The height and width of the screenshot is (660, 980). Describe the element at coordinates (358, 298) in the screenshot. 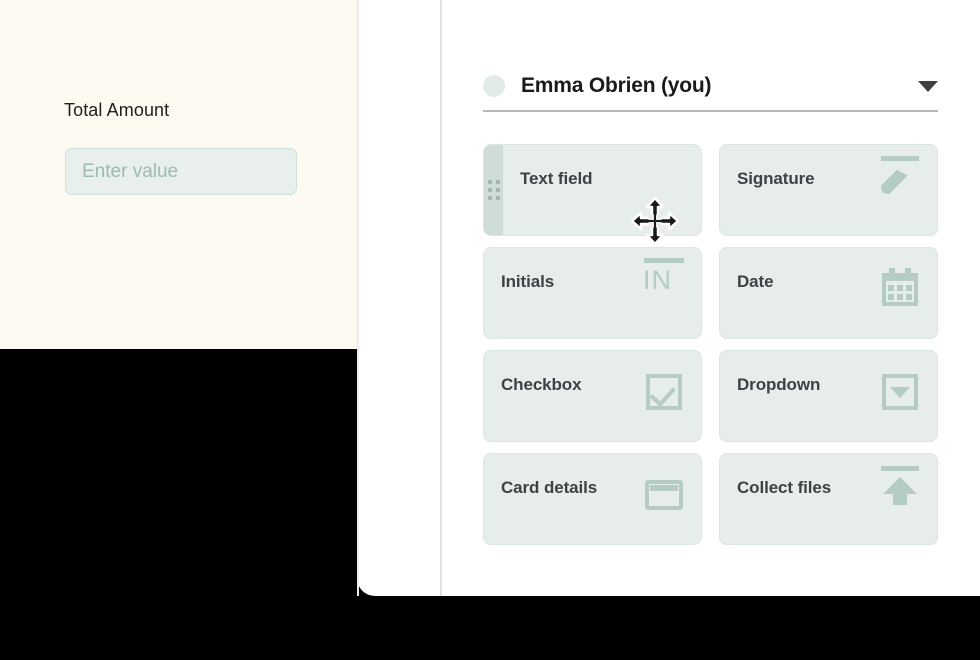

I see `panel-divider-left` at that location.